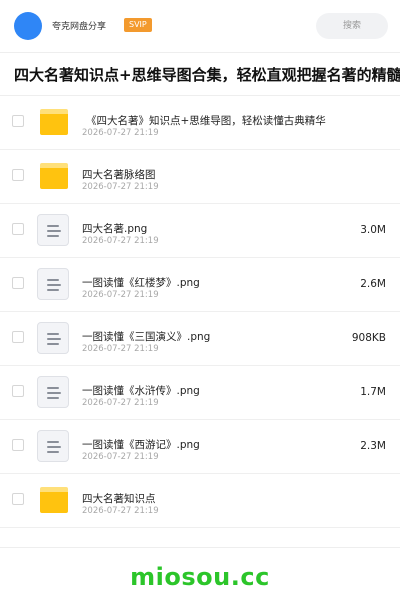 The width and height of the screenshot is (400, 600). What do you see at coordinates (352, 26) in the screenshot?
I see `search-button: 搜索` at bounding box center [352, 26].